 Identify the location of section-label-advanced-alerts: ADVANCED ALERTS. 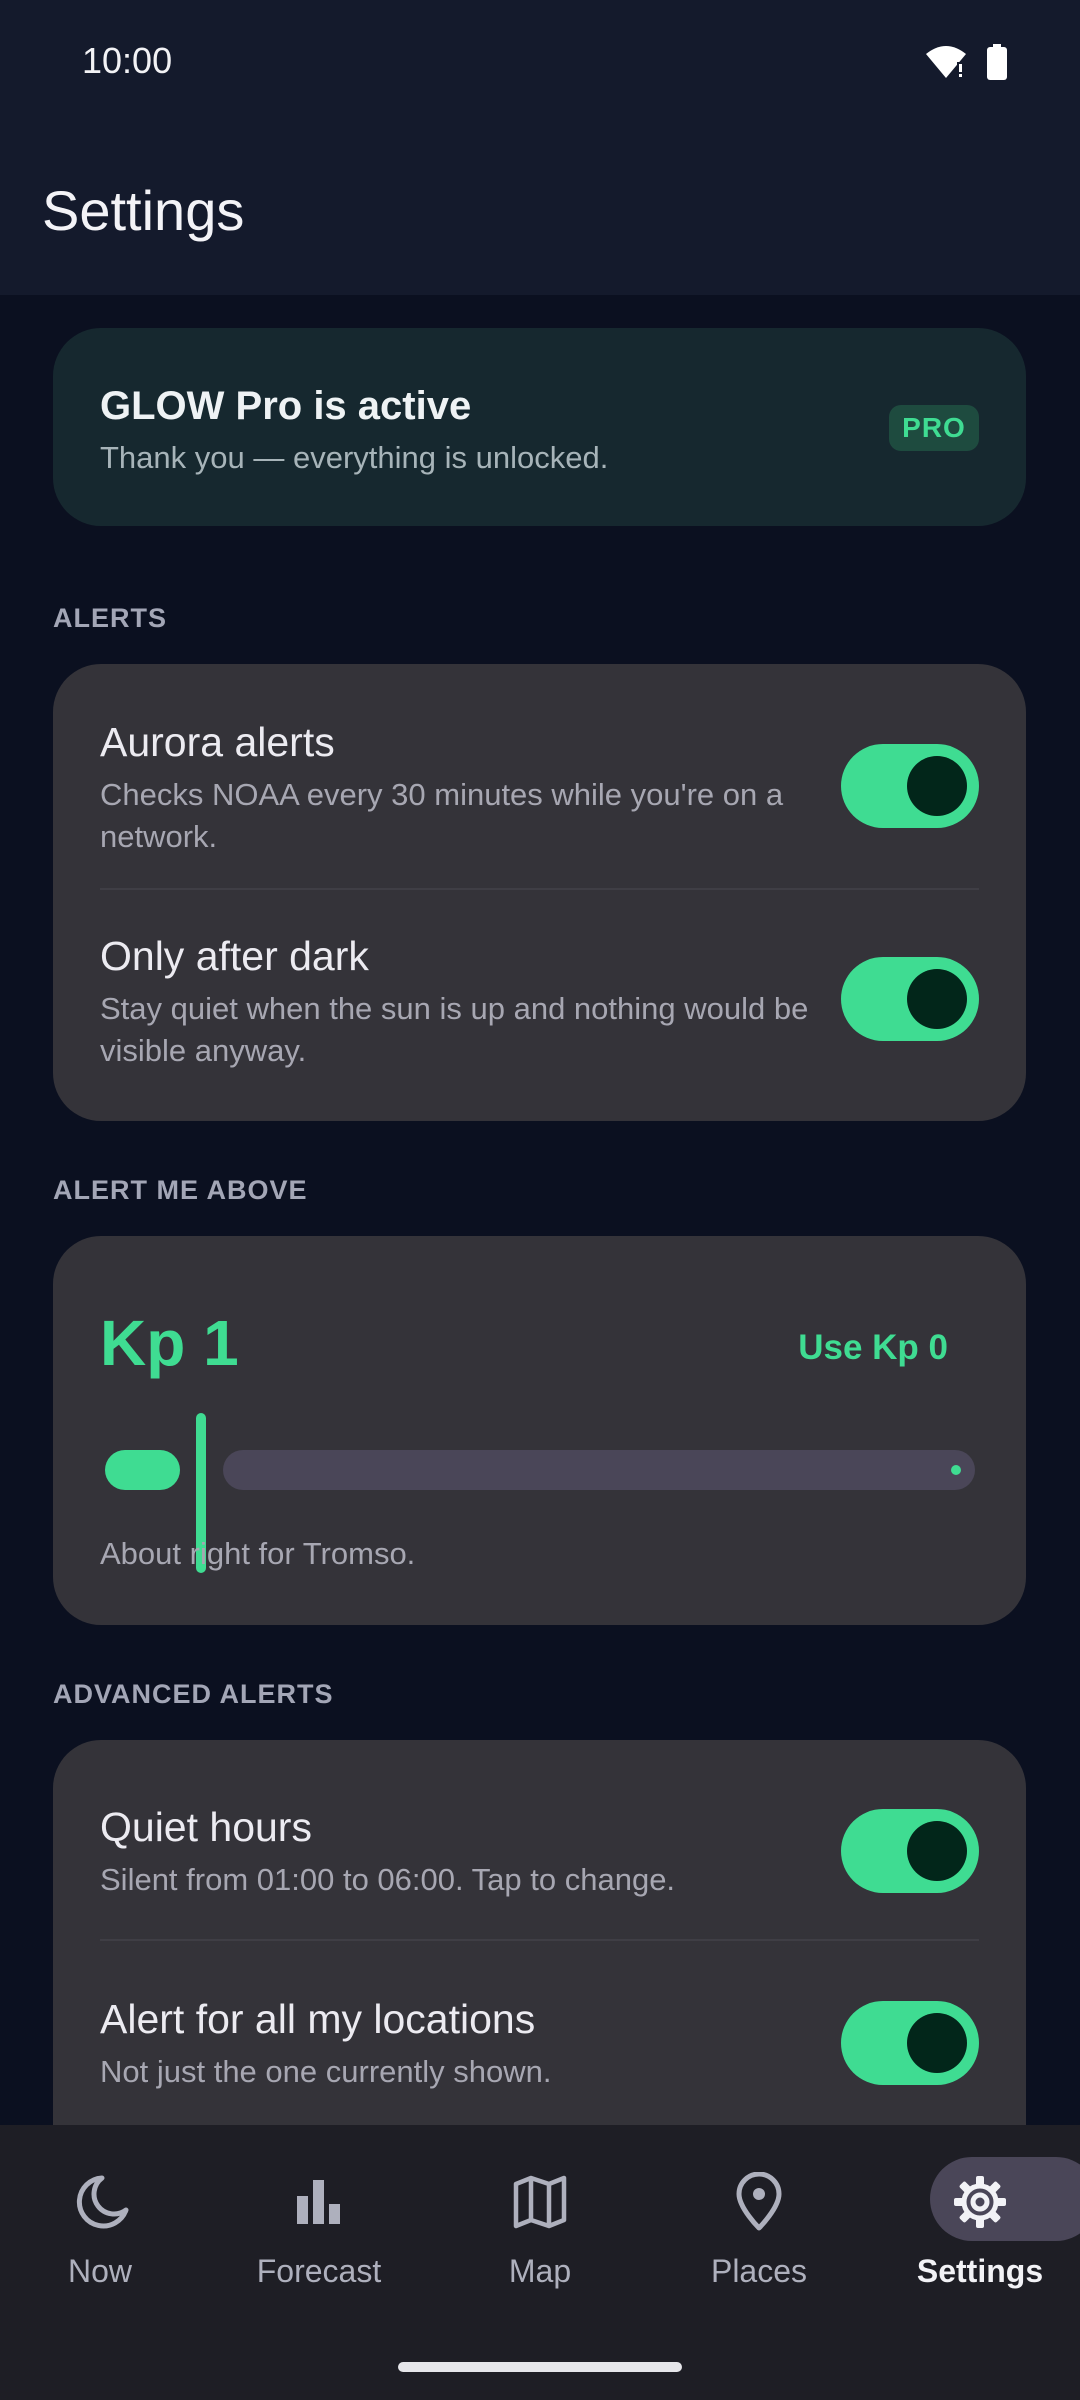
(193, 1694).